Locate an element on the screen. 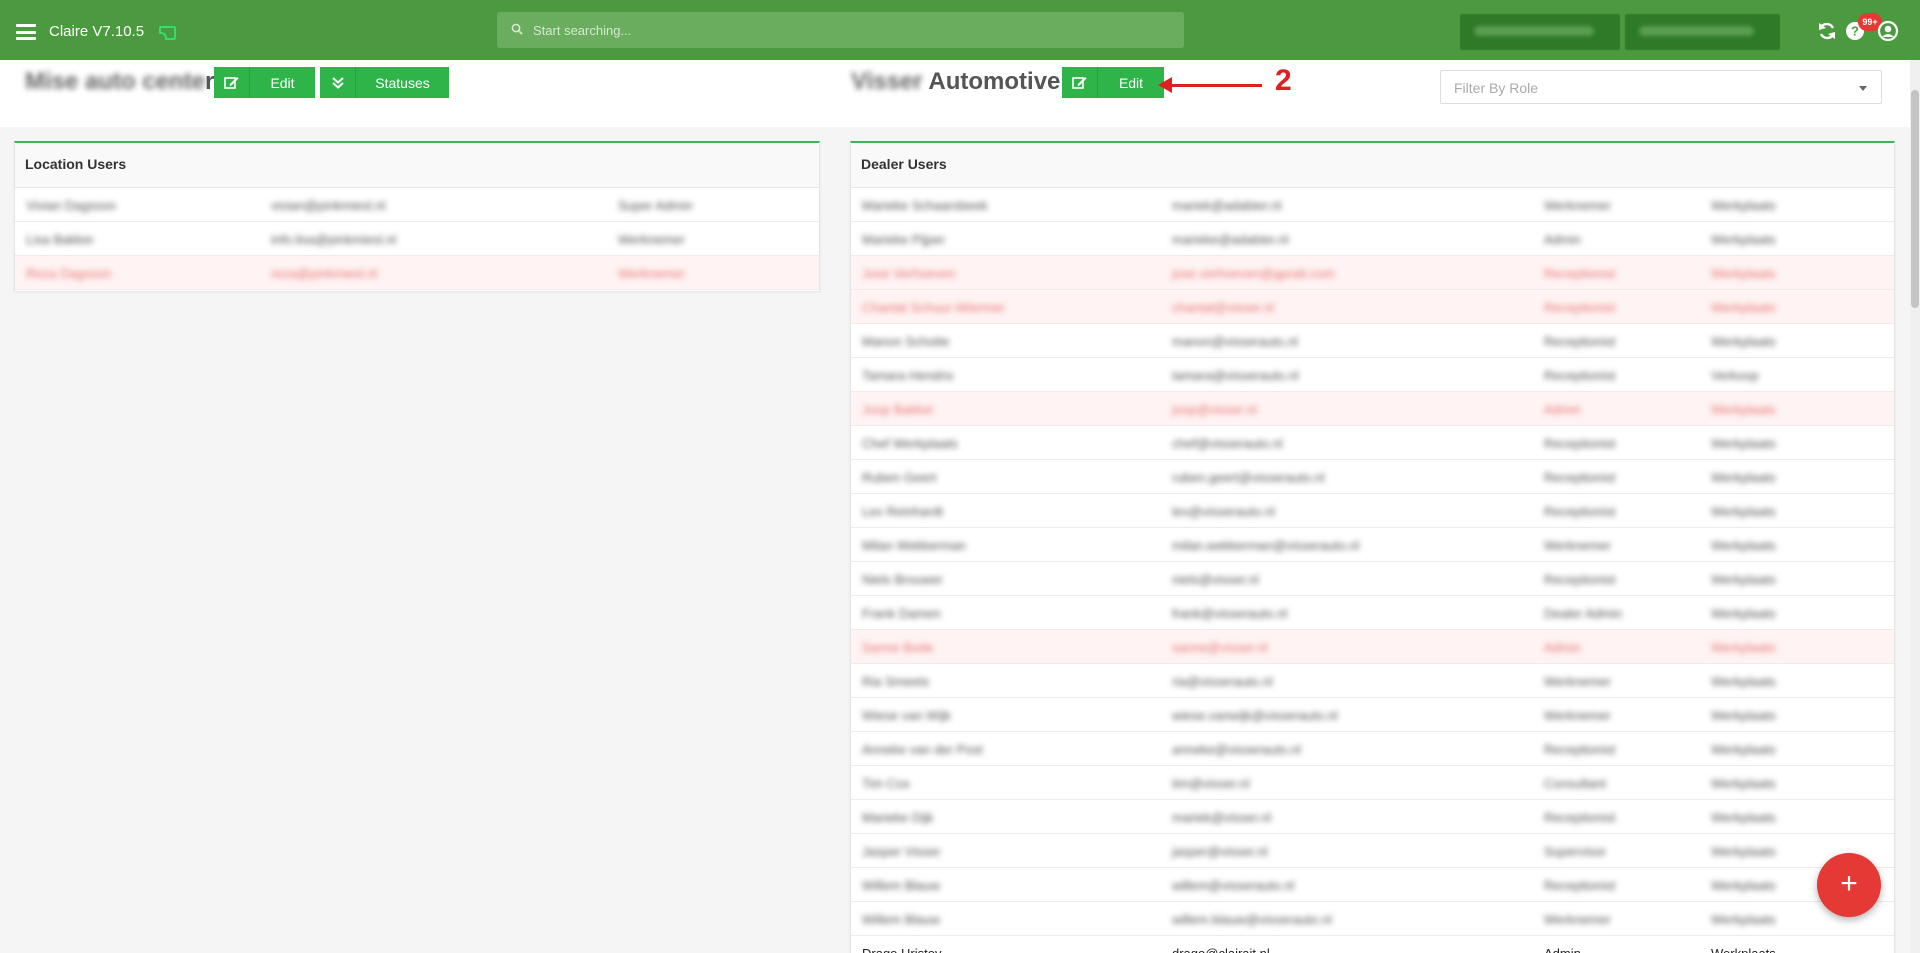 The width and height of the screenshot is (1920, 953). table-row: Sanne Bode sanne@visser.nl Admin Werkplaats is located at coordinates (1372, 647).